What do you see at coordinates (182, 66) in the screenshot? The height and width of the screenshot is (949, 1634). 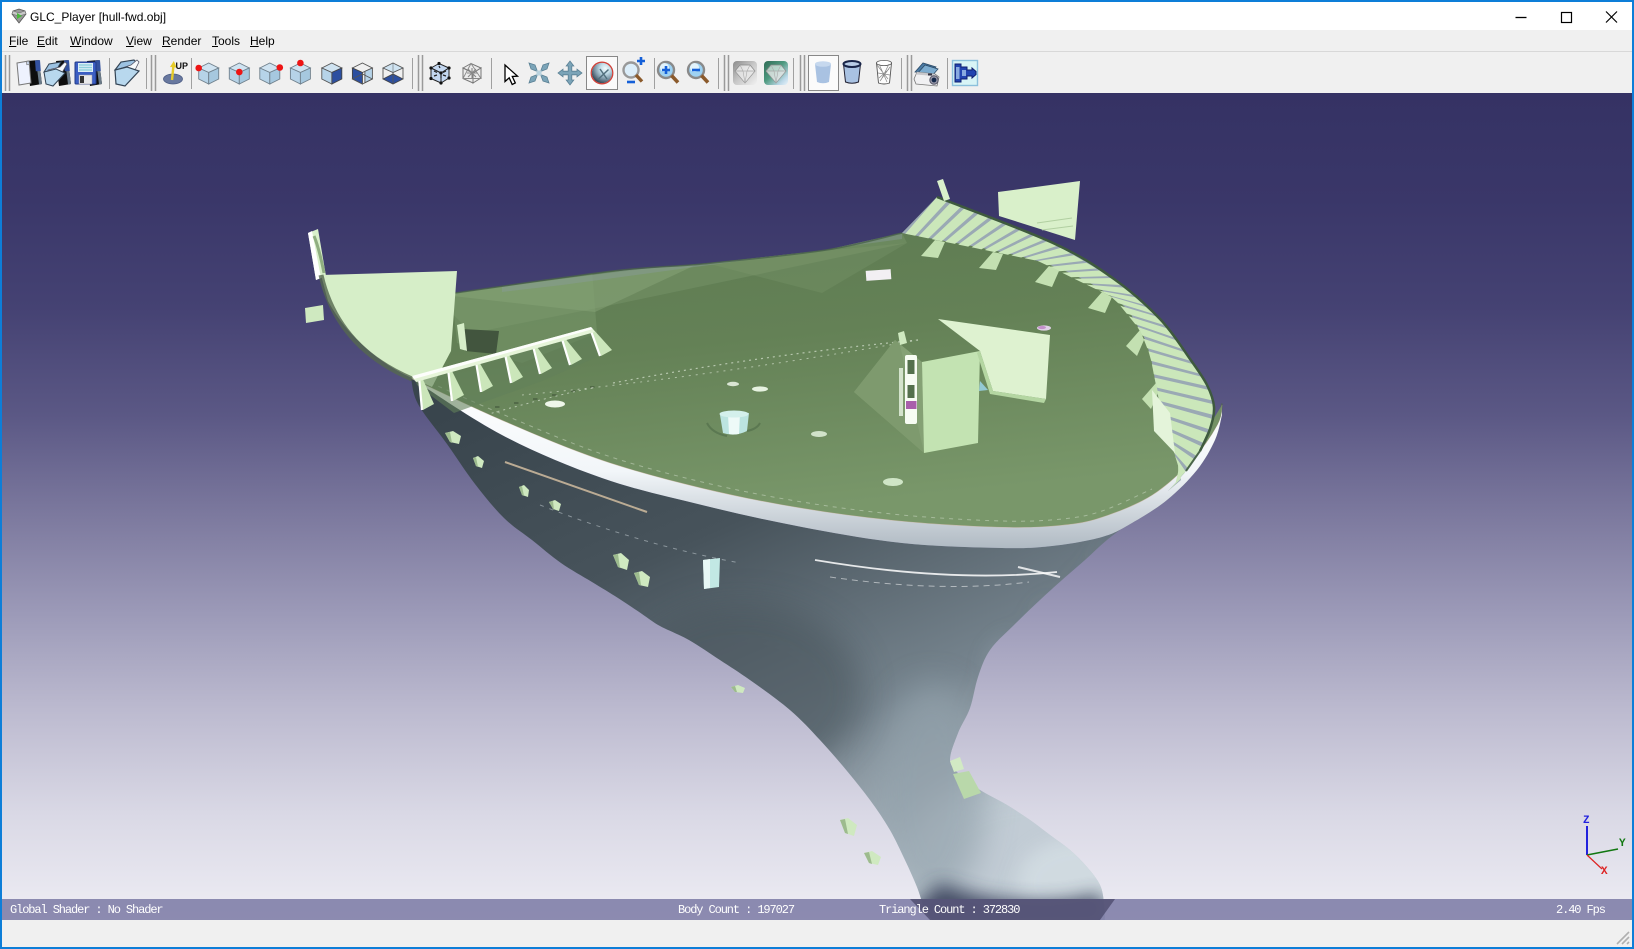 I see `svg-text: UP` at bounding box center [182, 66].